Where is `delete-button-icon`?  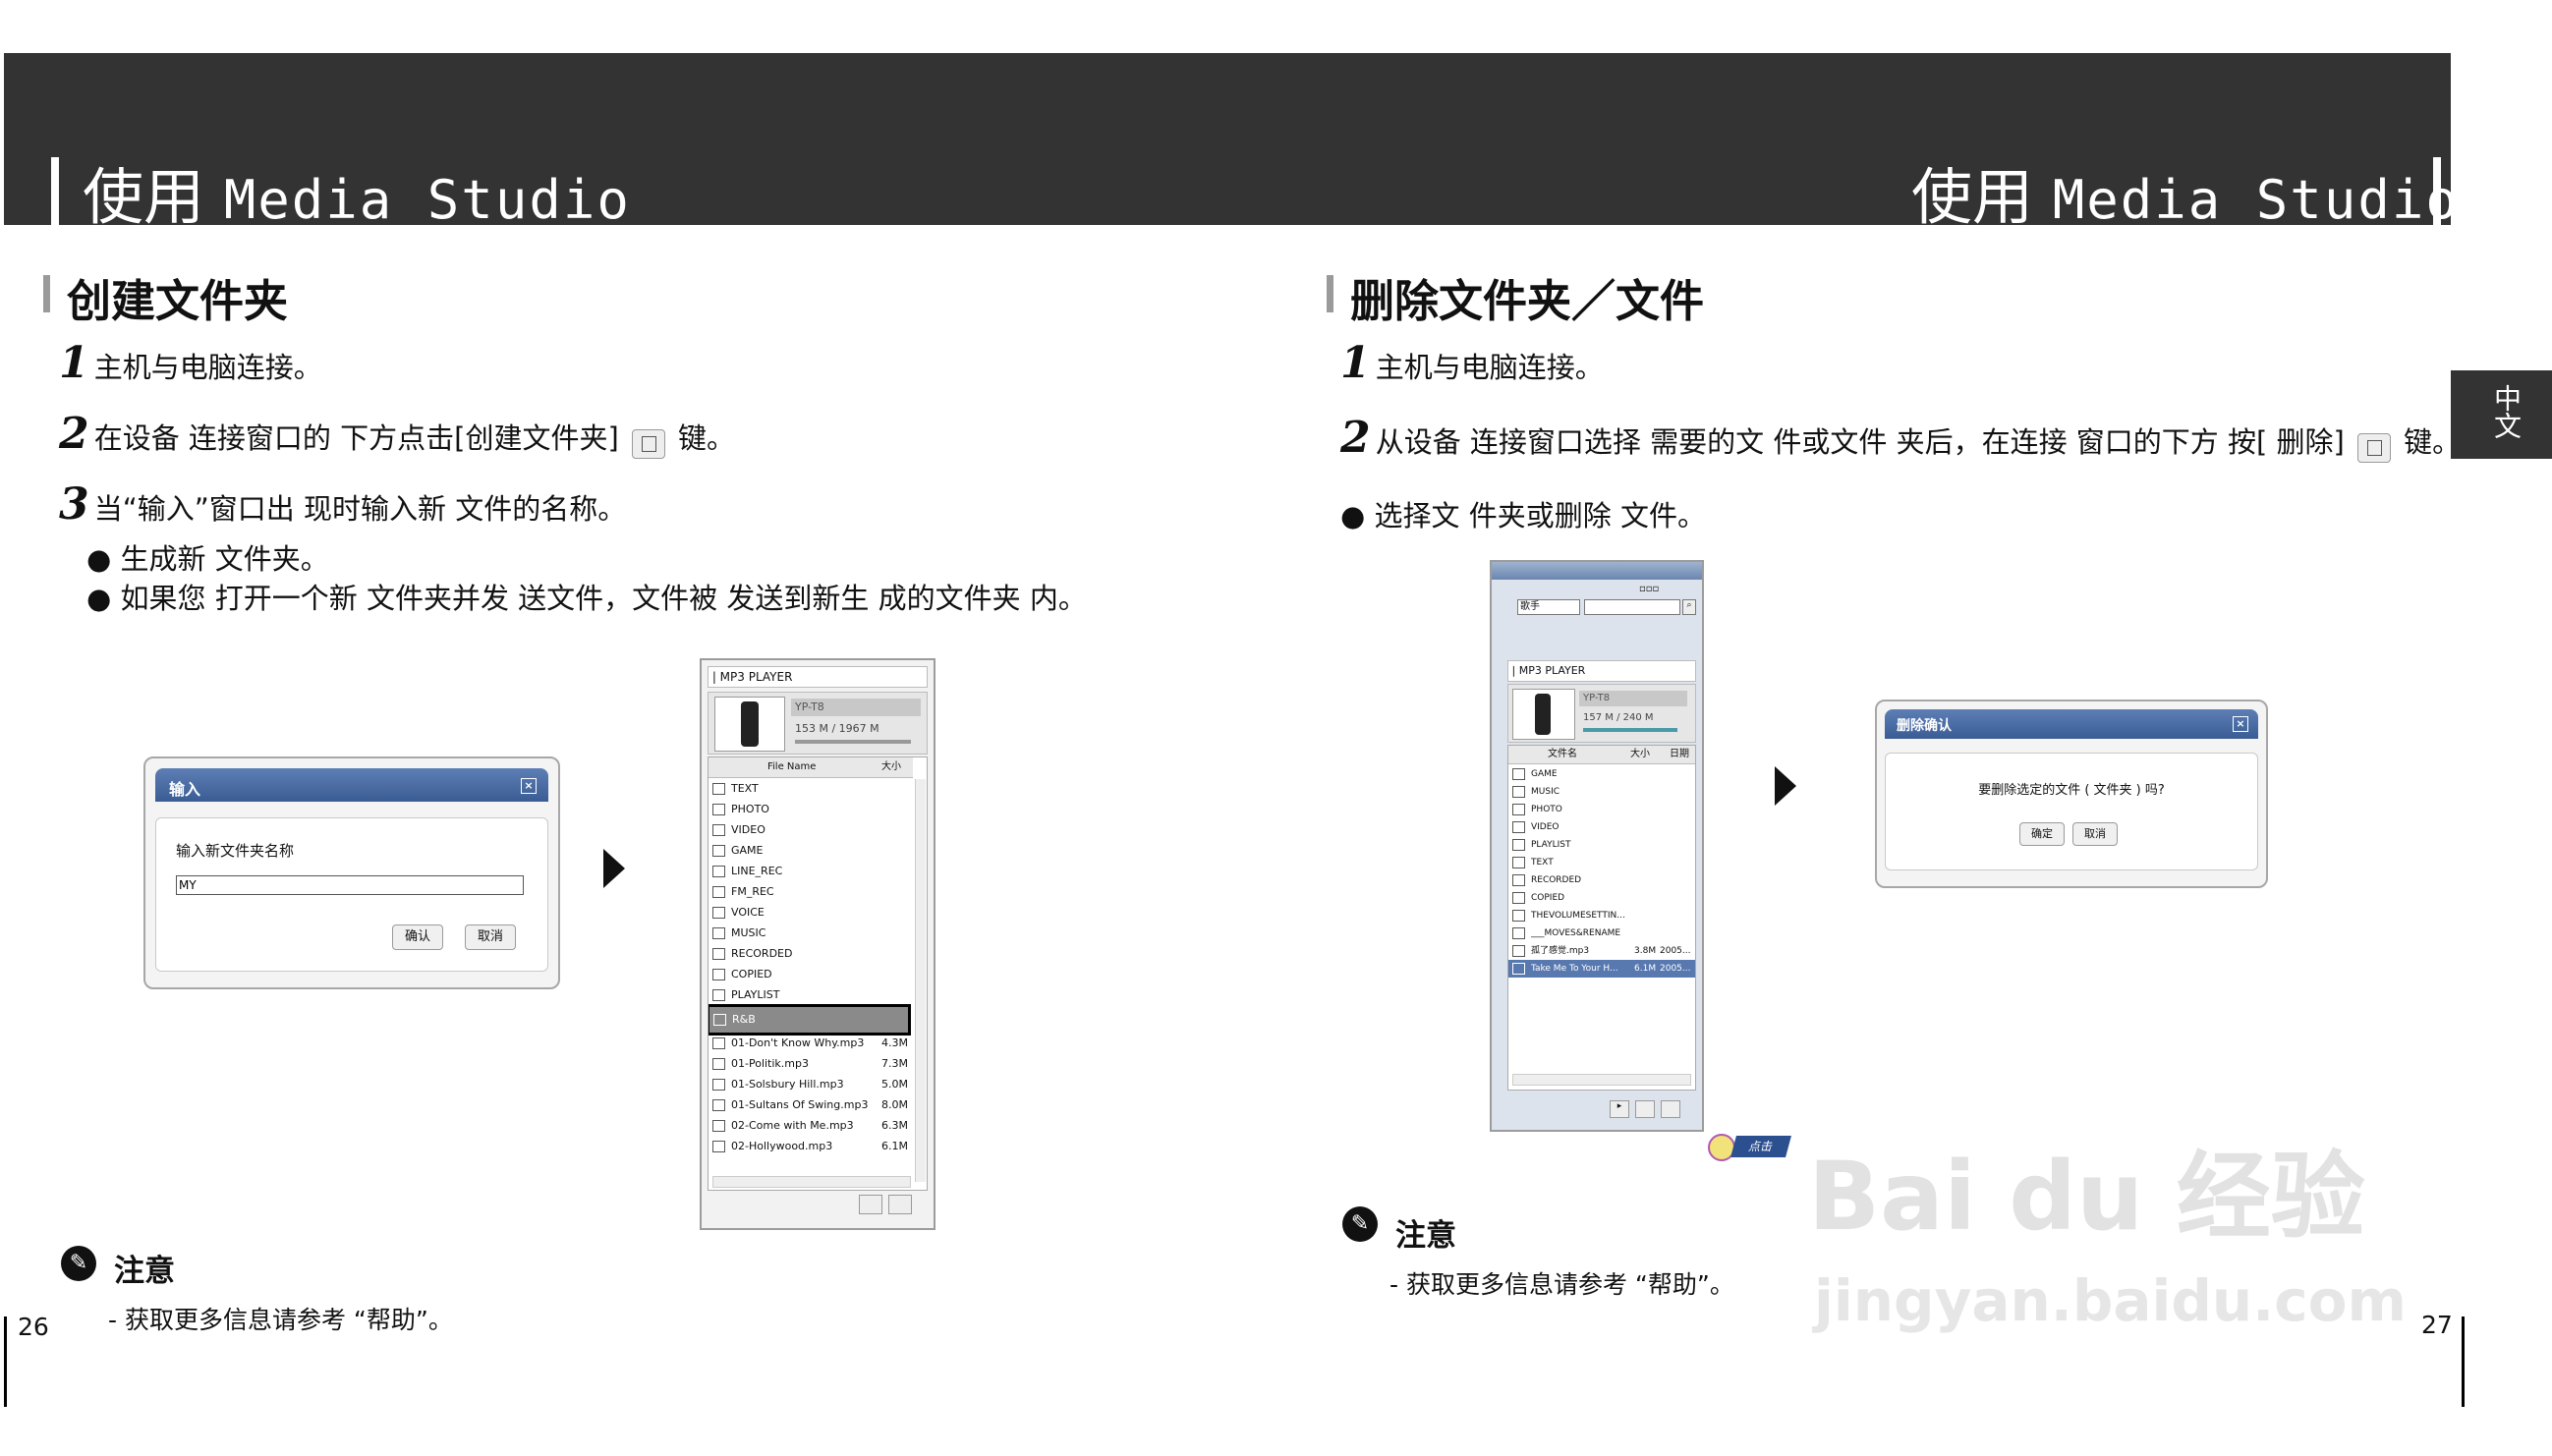
delete-button-icon is located at coordinates (2373, 447).